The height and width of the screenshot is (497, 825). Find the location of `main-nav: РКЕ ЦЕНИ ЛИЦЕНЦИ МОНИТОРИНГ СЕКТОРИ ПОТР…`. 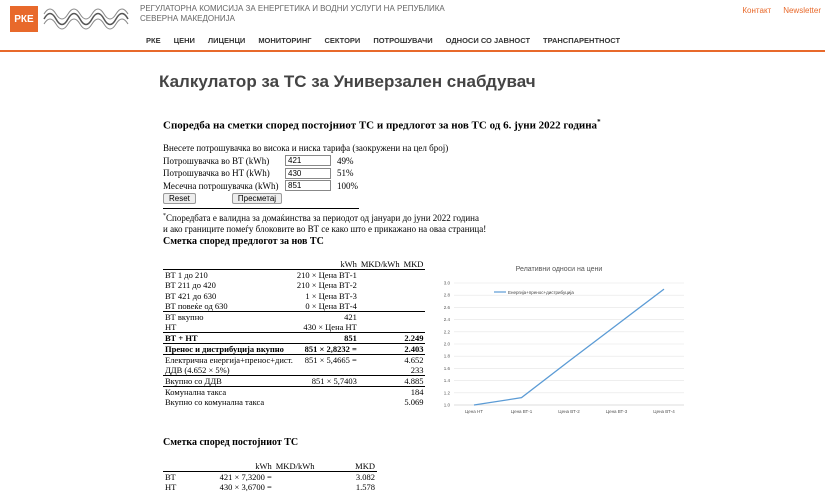

main-nav: РКЕ ЦЕНИ ЛИЦЕНЦИ МОНИТОРИНГ СЕКТОРИ ПОТР… is located at coordinates (383, 40).